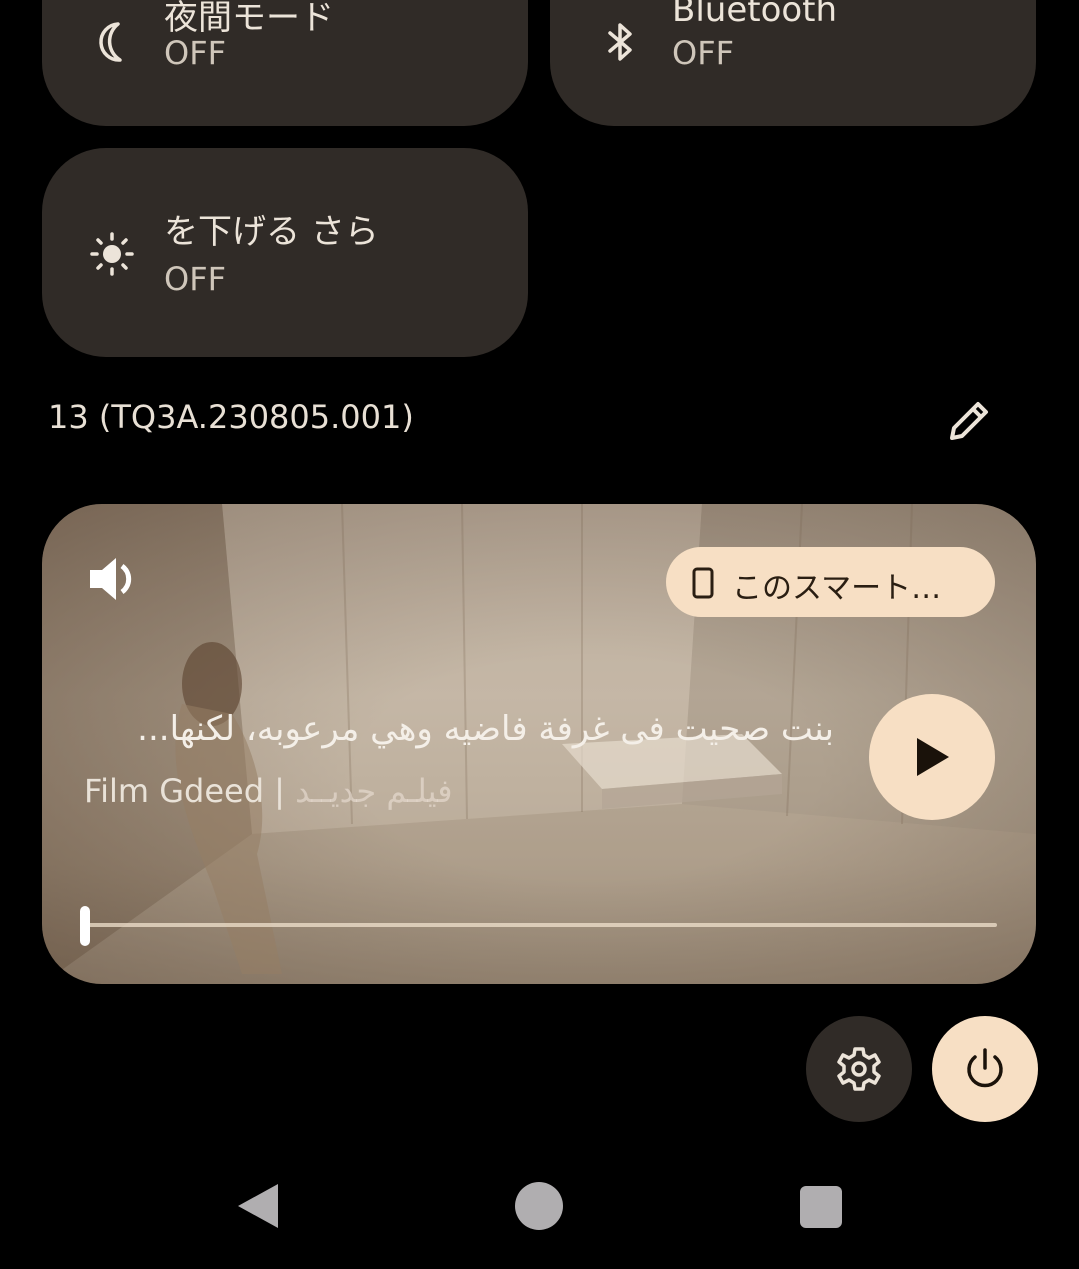 The height and width of the screenshot is (1269, 1079). What do you see at coordinates (755, 15) in the screenshot?
I see `tile-label: Bluetooth` at bounding box center [755, 15].